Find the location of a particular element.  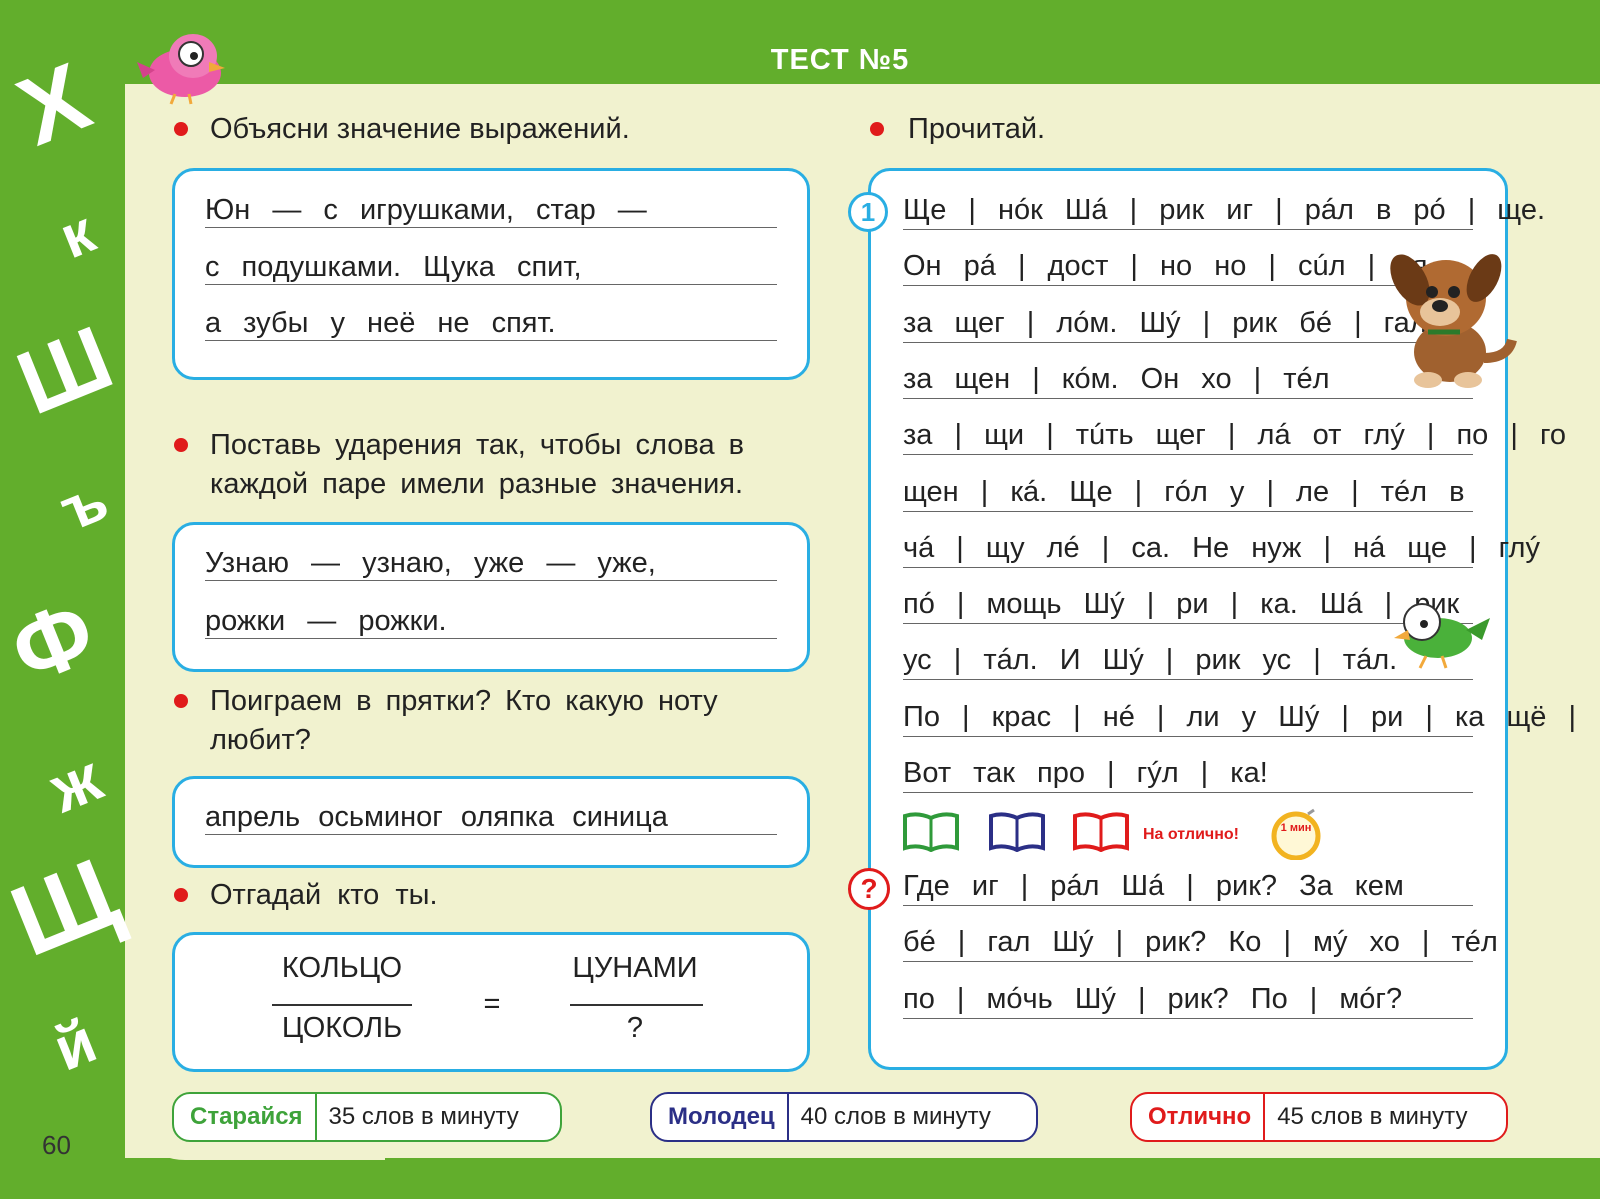

pink-bird-icon is located at coordinates (181, 69).